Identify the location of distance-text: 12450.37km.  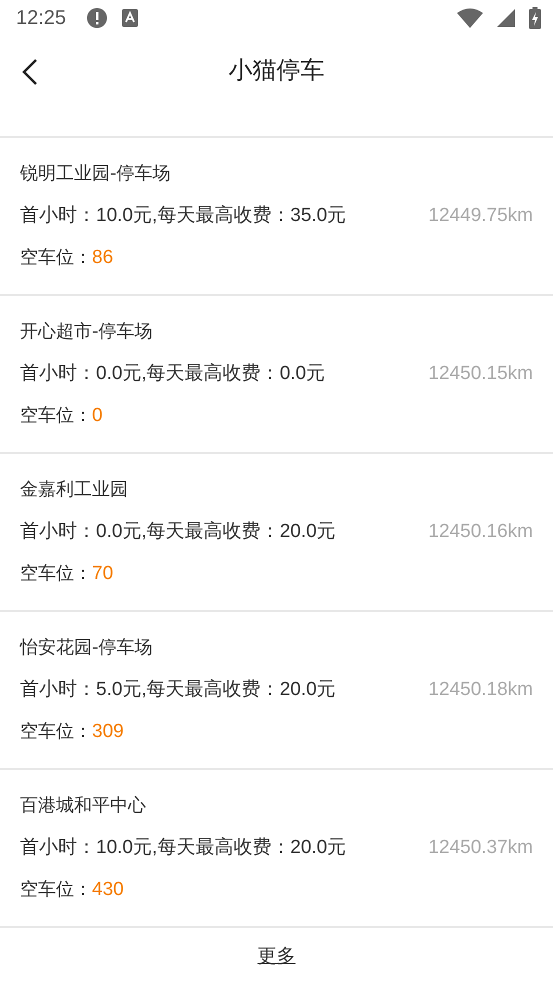
(480, 848).